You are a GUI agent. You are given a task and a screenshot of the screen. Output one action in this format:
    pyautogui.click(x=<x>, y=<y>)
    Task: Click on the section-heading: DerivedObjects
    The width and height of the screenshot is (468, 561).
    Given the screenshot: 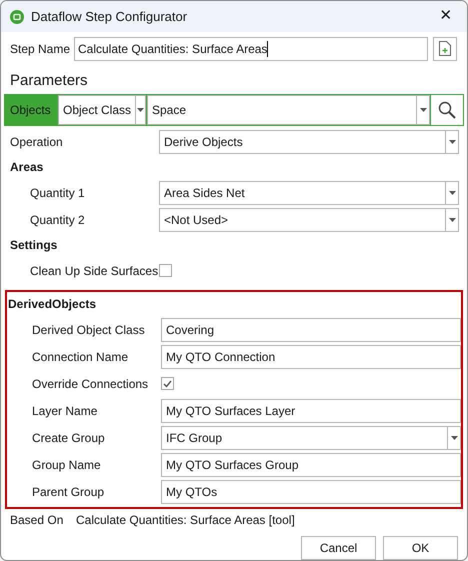 What is the action you would take?
    pyautogui.click(x=52, y=305)
    